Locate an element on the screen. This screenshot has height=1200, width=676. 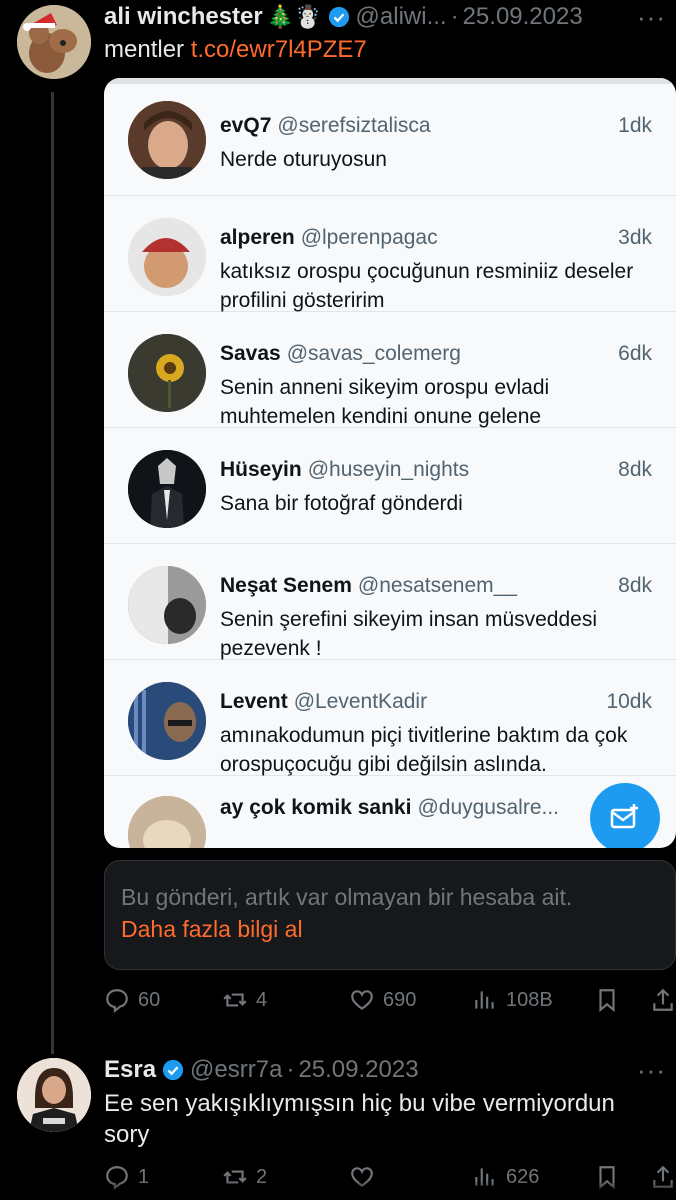
author-name: ali winchester is located at coordinates (183, 17).